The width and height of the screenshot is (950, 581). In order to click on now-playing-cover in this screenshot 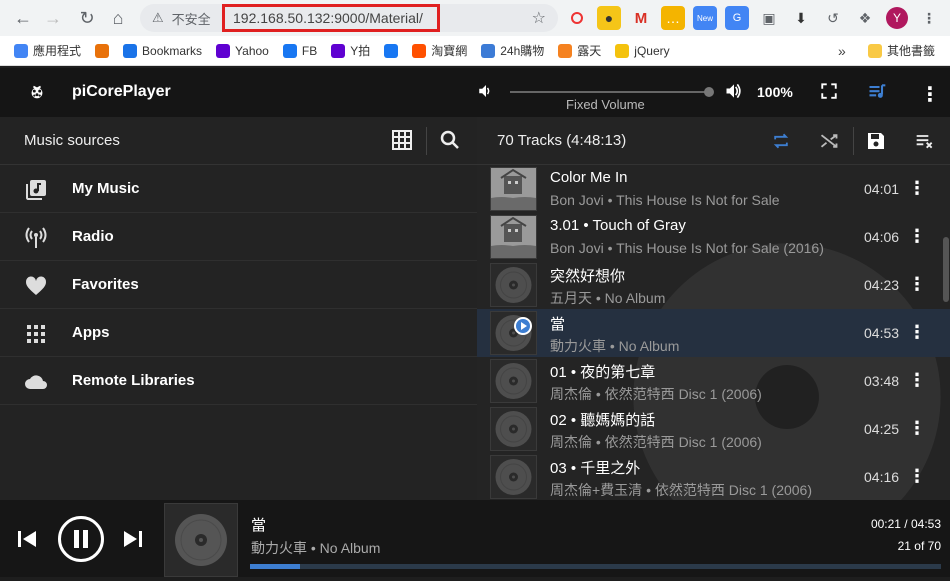, I will do `click(201, 540)`.